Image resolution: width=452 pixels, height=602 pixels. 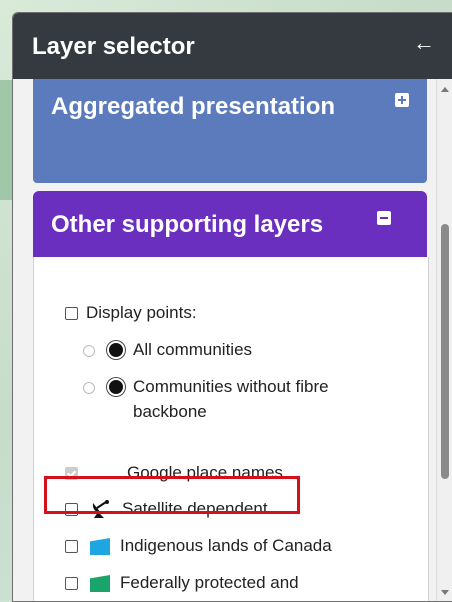 I want to click on layer-protected-areas: Federally protected and conserved areas, so click(x=230, y=587).